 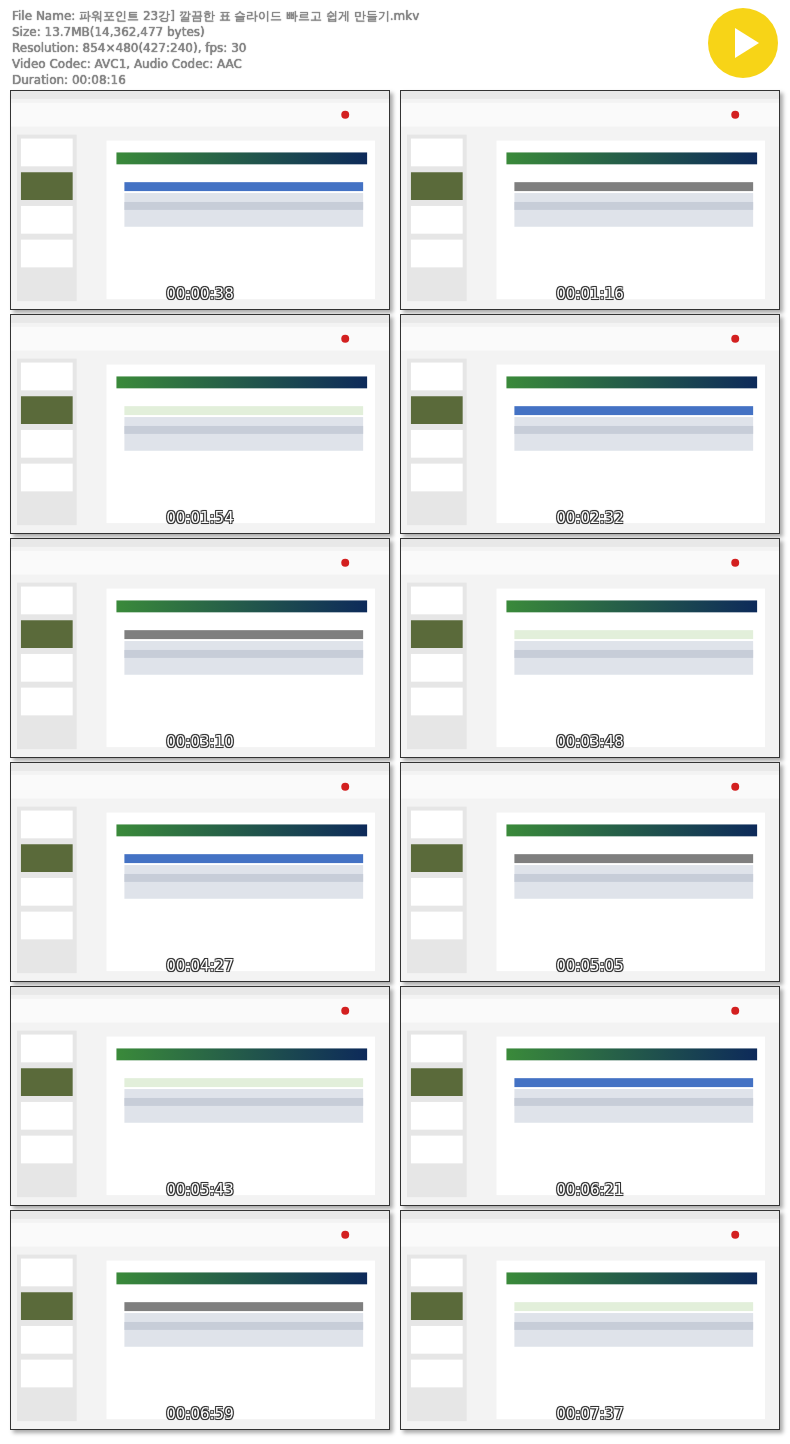 I want to click on file-info-line: Duration: 00:08:16, so click(x=69, y=80).